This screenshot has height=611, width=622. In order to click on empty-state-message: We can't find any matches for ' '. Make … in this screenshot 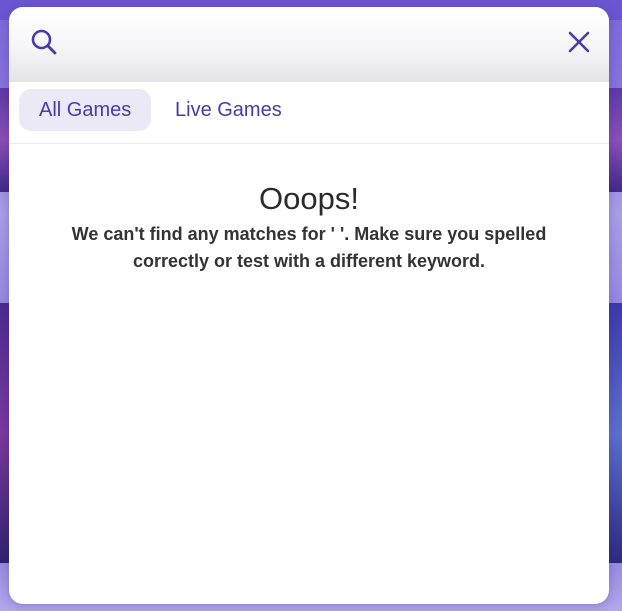, I will do `click(309, 247)`.